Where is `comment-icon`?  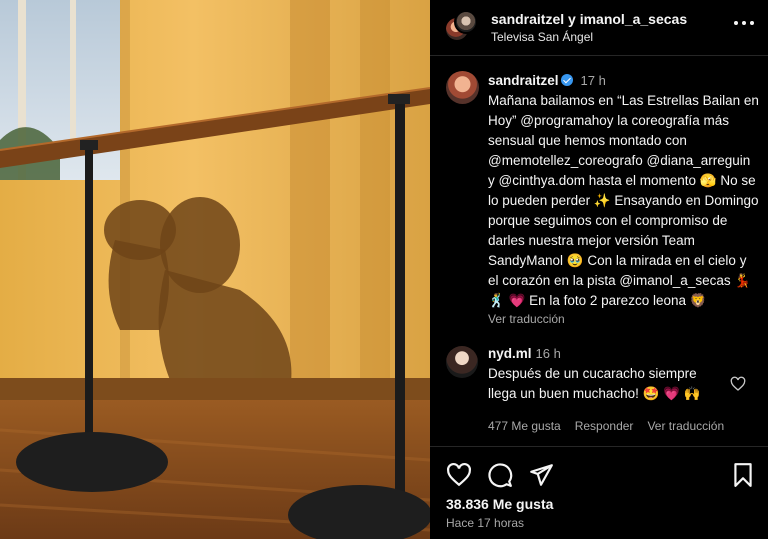
comment-icon is located at coordinates (500, 475).